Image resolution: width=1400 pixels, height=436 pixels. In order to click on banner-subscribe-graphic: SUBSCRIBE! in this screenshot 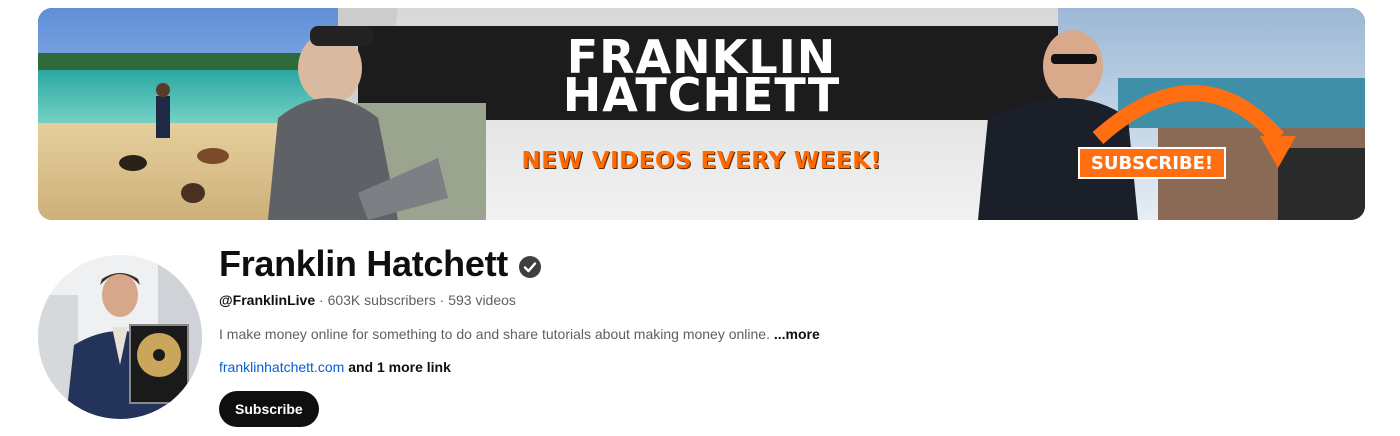, I will do `click(1152, 163)`.